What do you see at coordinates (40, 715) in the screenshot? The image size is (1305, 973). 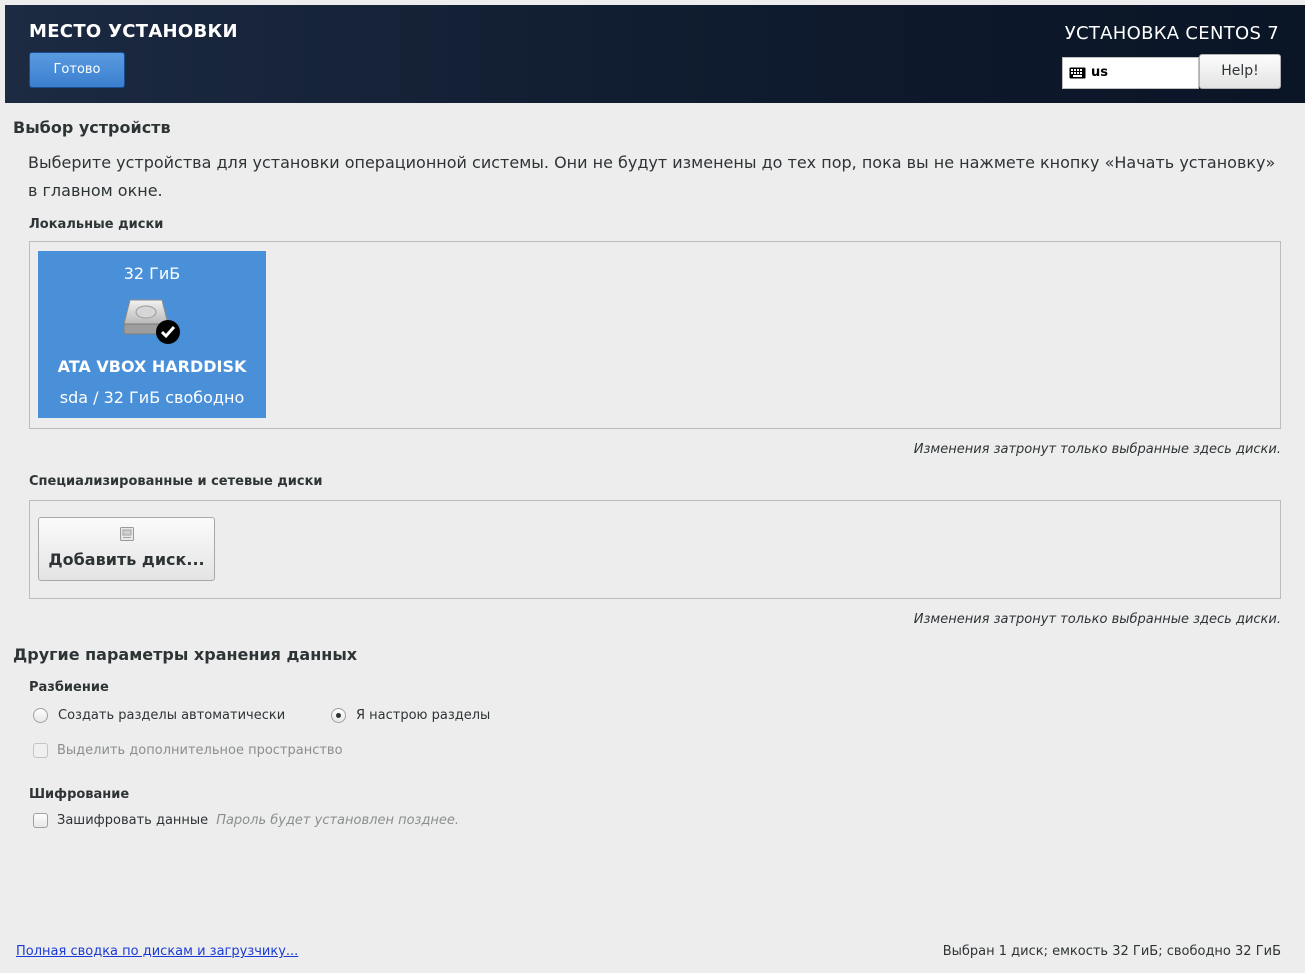 I see `radio-button` at bounding box center [40, 715].